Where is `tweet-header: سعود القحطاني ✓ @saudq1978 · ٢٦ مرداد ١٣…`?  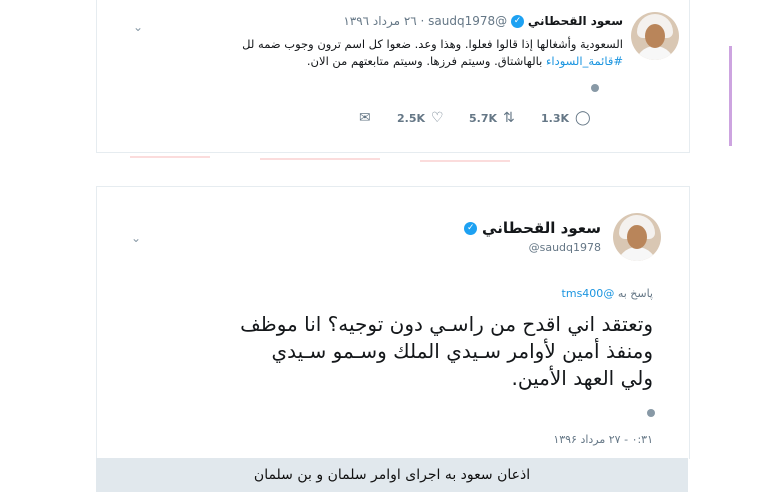
tweet-header: سعود القحطاني ✓ @saudq1978 · ٢٦ مرداد ١٣… is located at coordinates (483, 21).